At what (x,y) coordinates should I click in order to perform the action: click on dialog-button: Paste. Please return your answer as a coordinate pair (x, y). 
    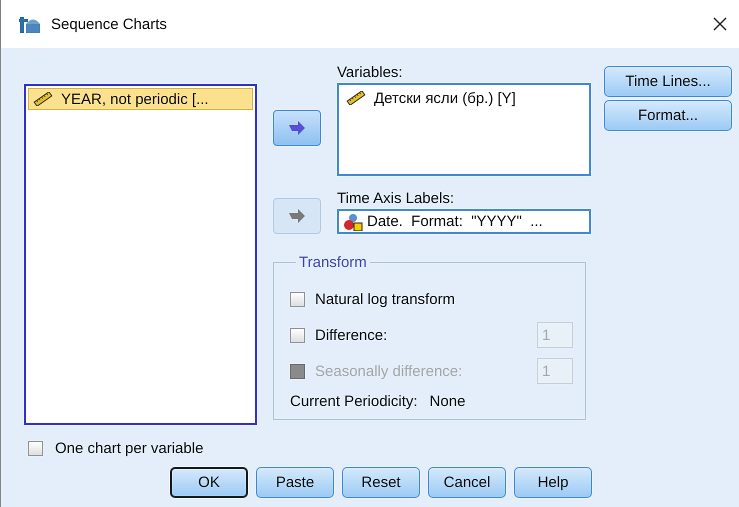
    Looking at the image, I should click on (295, 482).